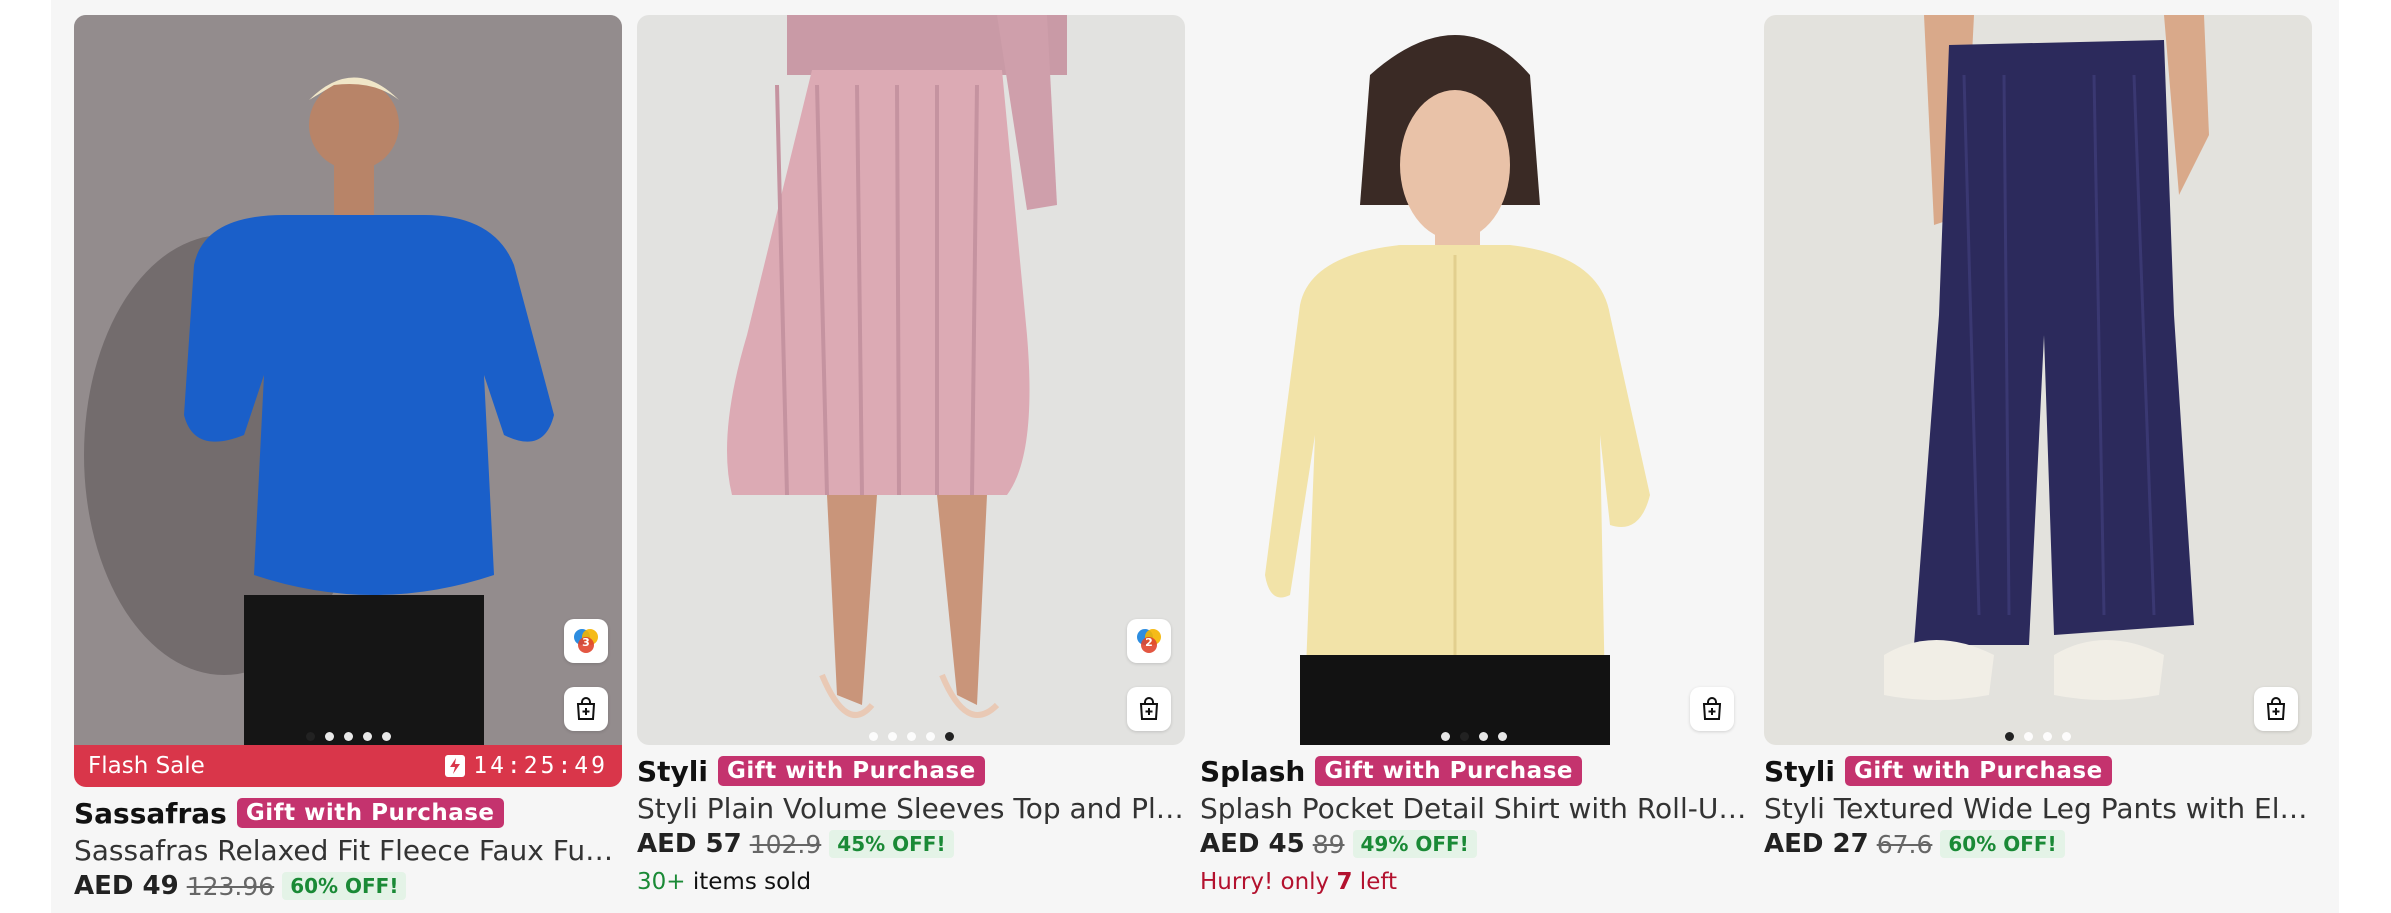 Image resolution: width=2391 pixels, height=913 pixels. What do you see at coordinates (1375, 882) in the screenshot?
I see `low-stock-suffix: left` at bounding box center [1375, 882].